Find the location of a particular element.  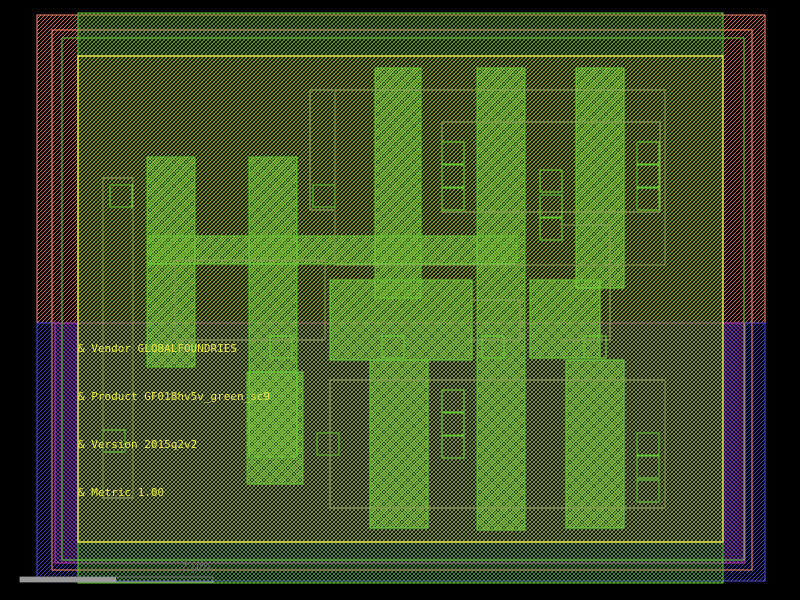

label-metric: & Metric 1.00 is located at coordinates (121, 492).